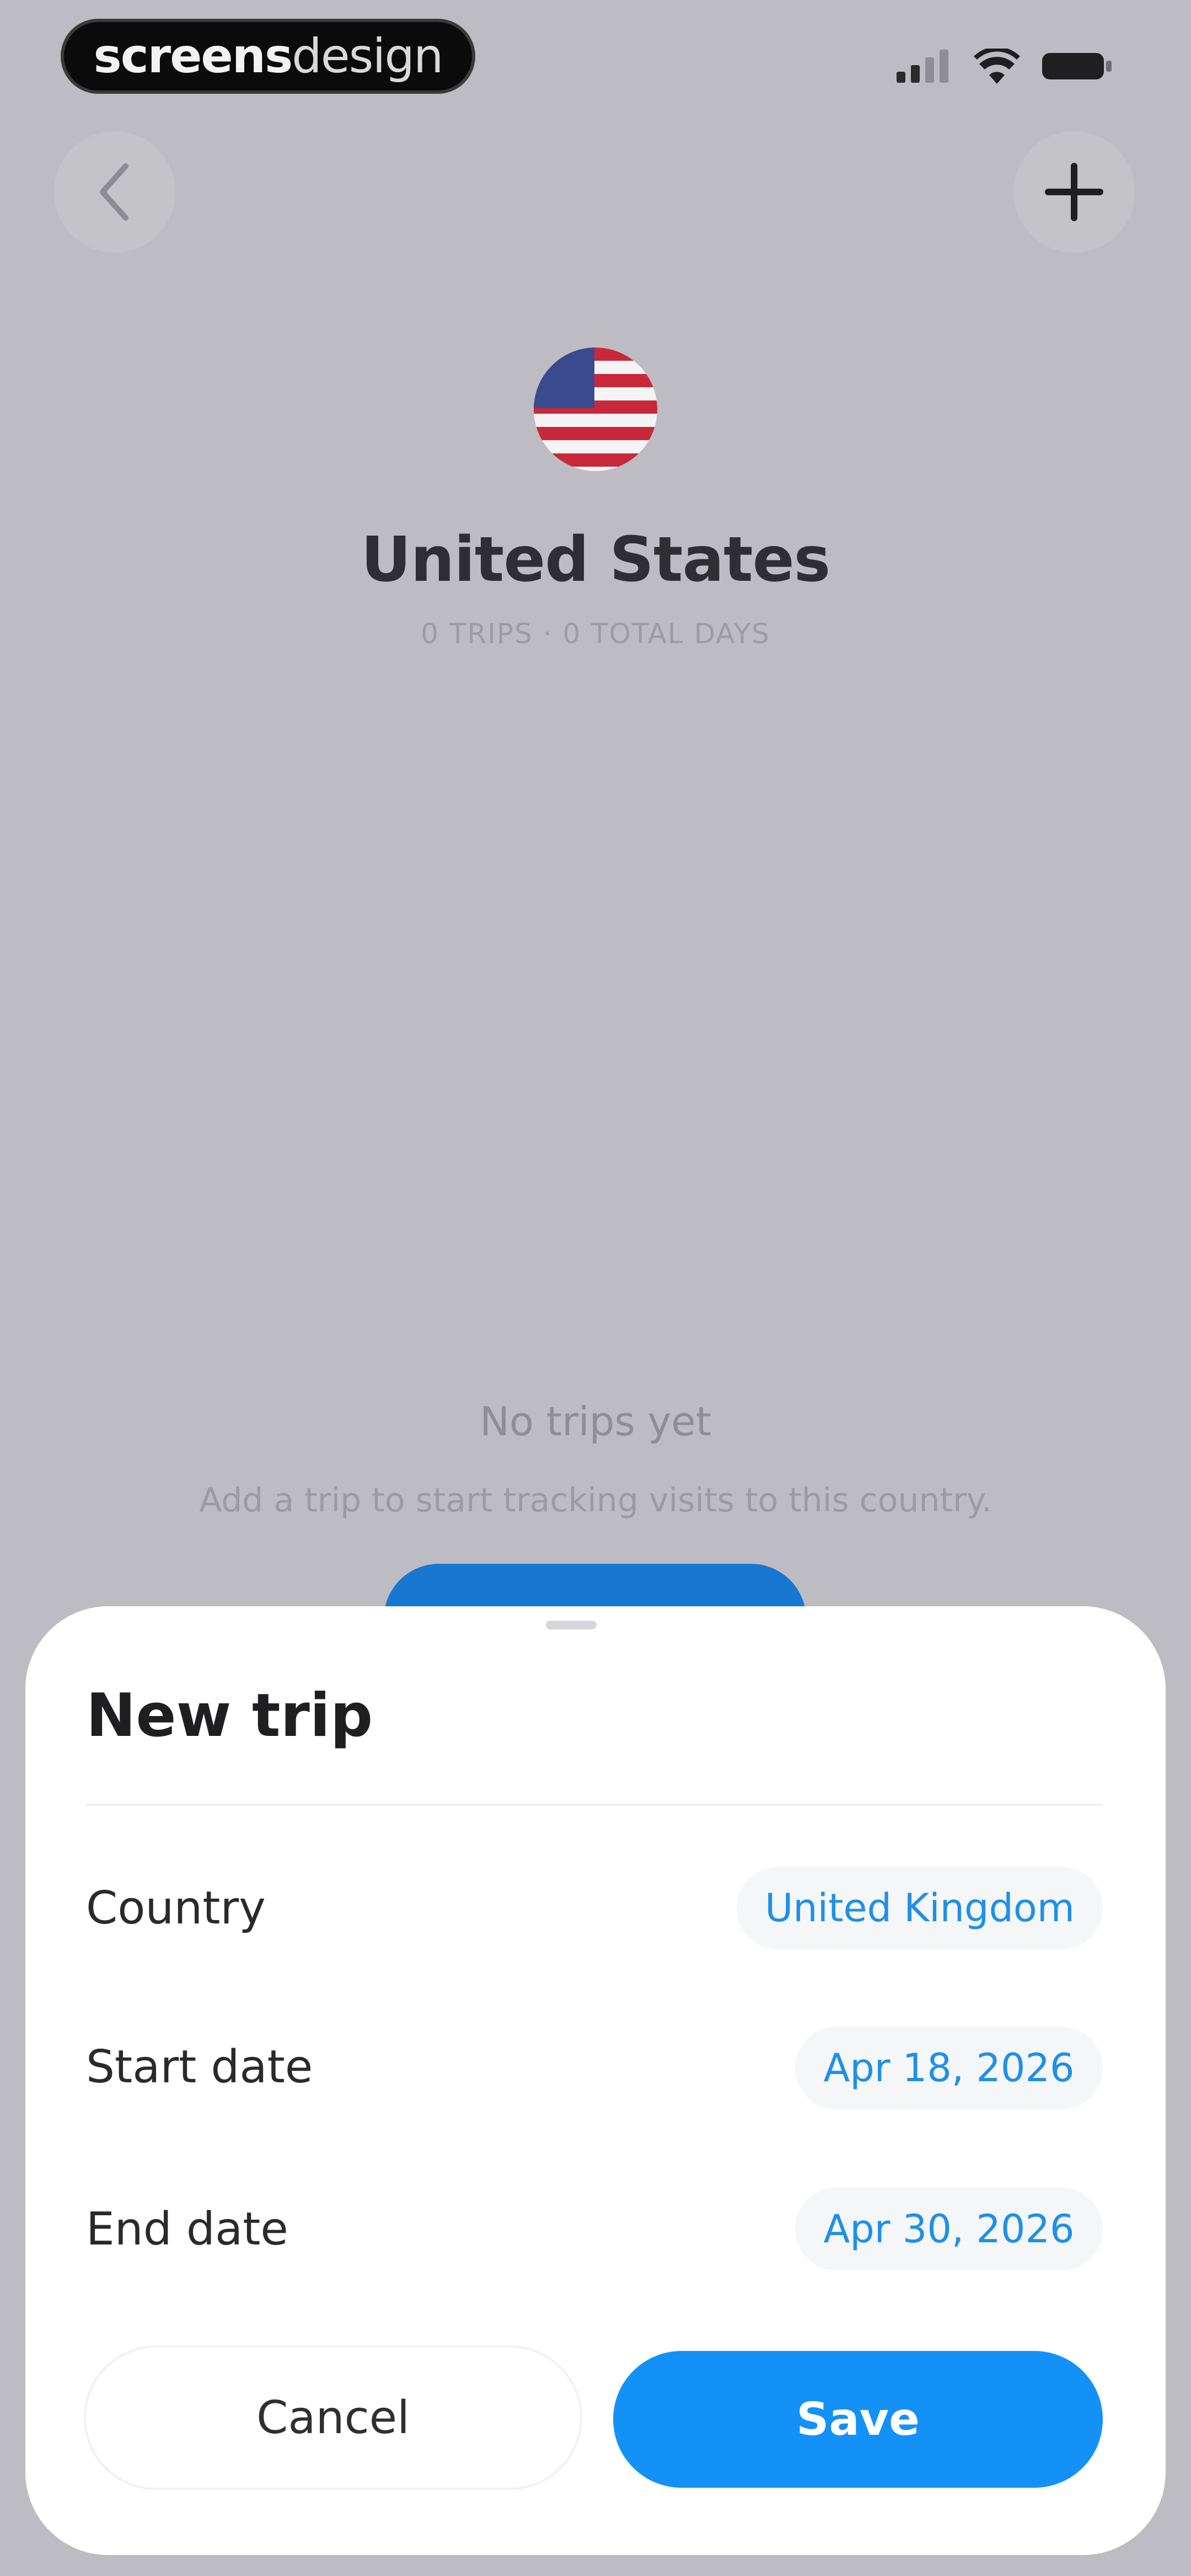 The image size is (1191, 2576). I want to click on watermark-light-text: design, so click(367, 56).